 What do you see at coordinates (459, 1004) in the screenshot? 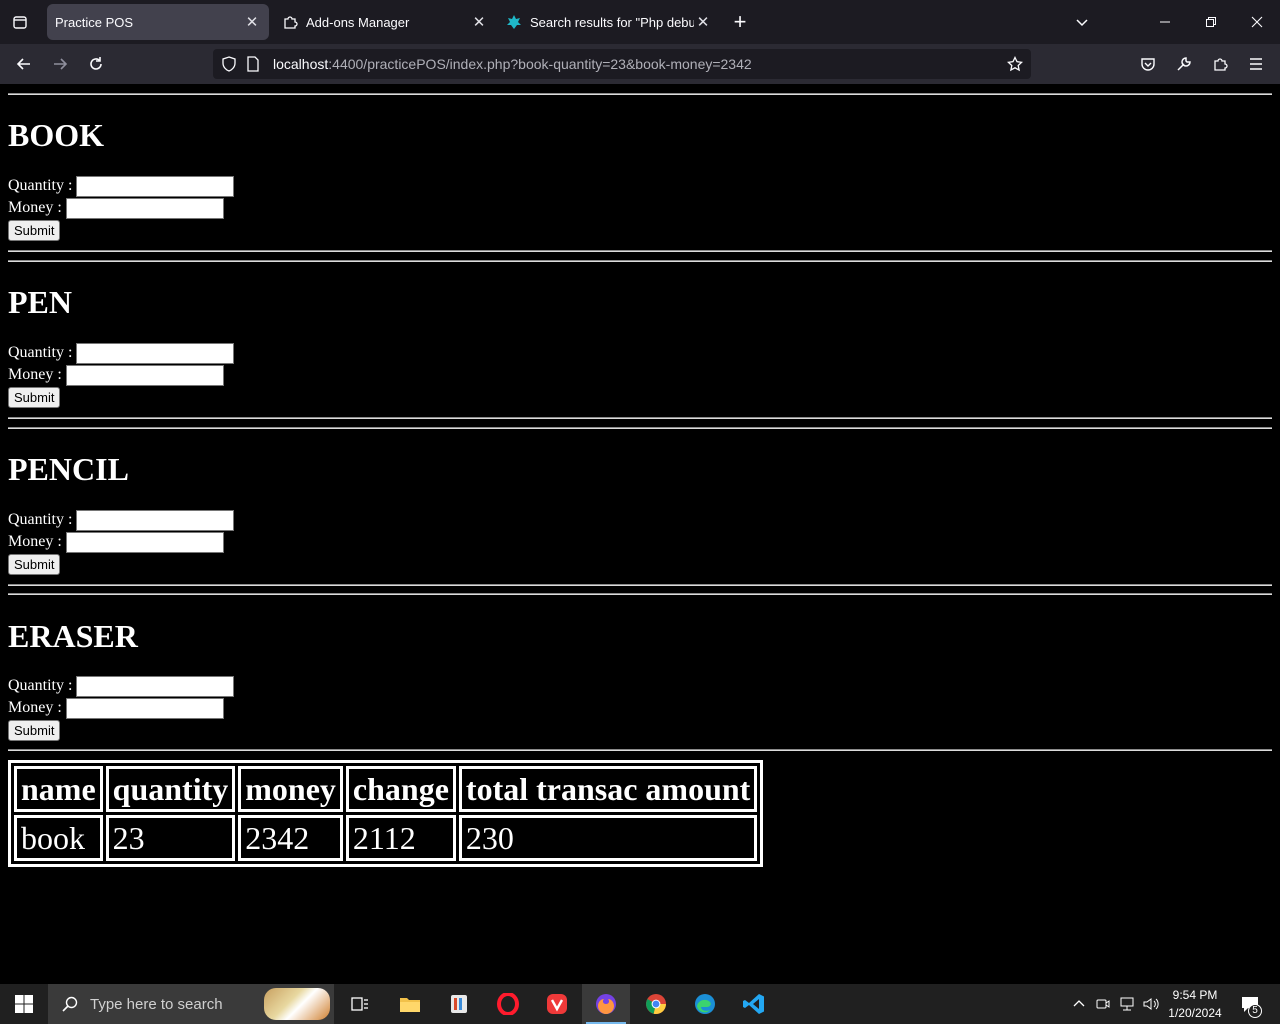
I see `notepad-editor-icon` at bounding box center [459, 1004].